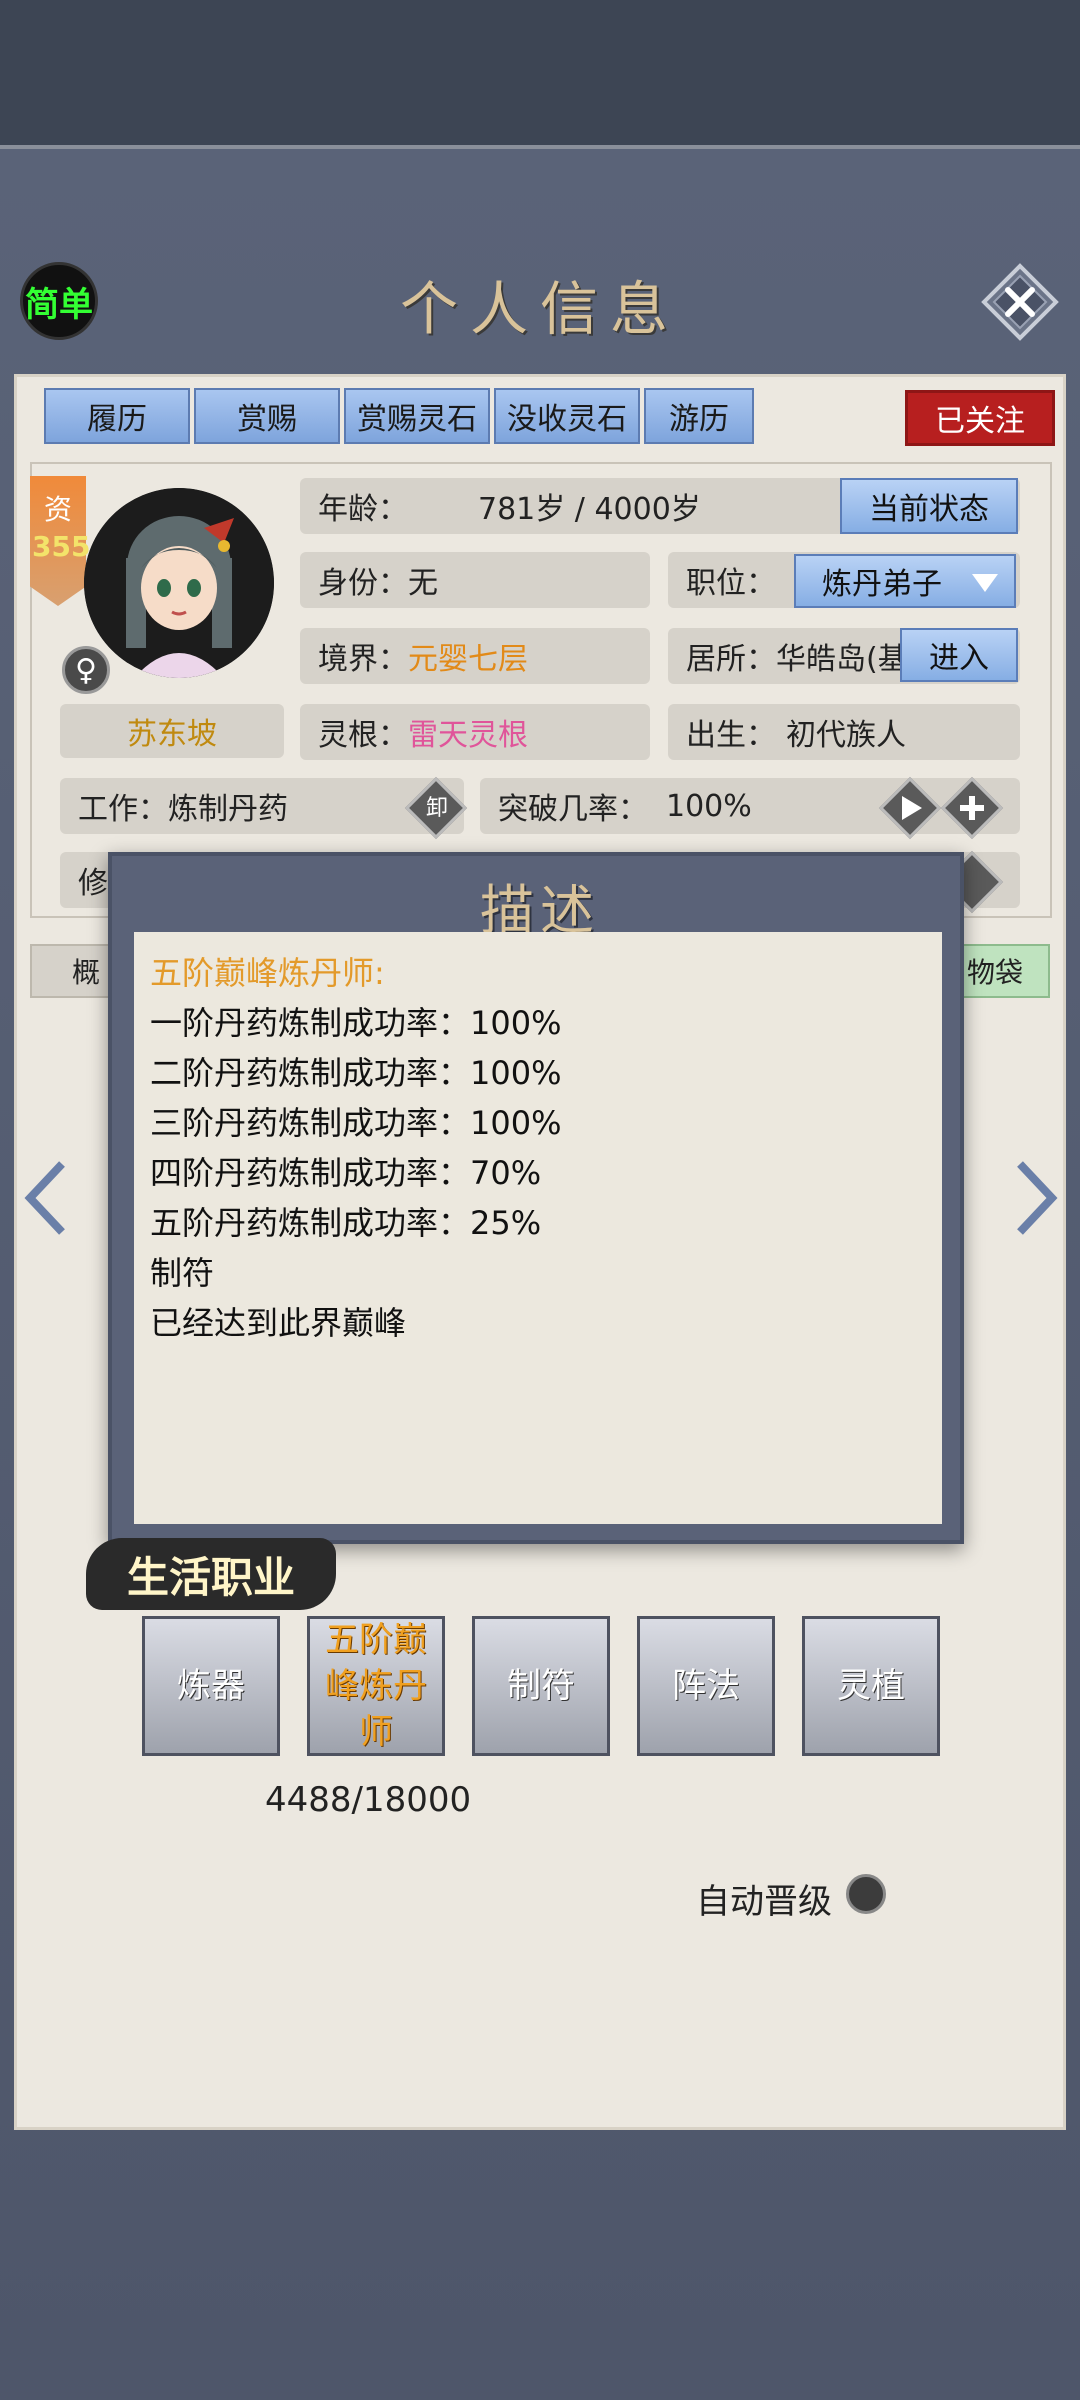  I want to click on description-line: 五阶丹药炼制成功率：25%, so click(346, 1223).